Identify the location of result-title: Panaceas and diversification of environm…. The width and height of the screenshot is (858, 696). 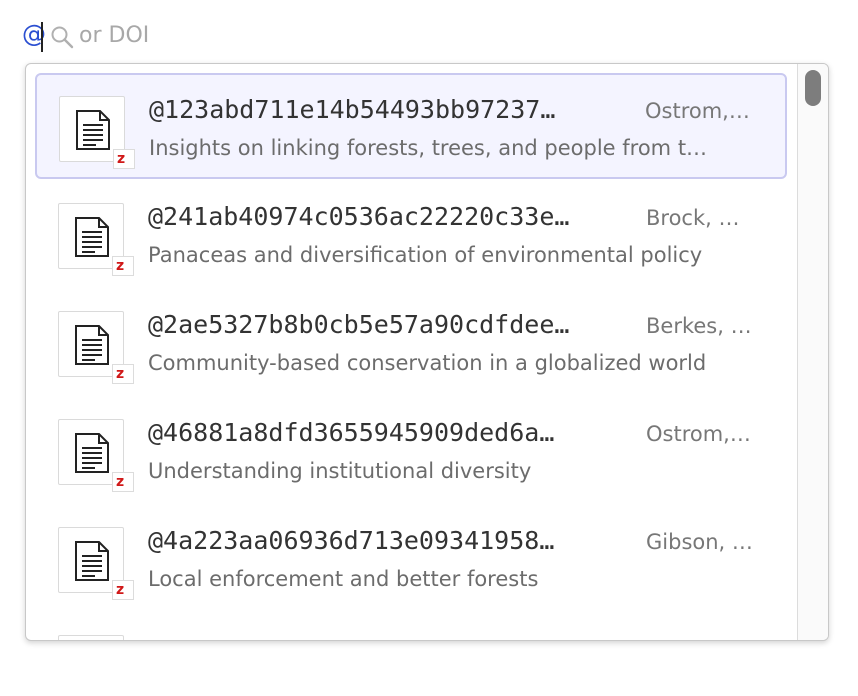
(425, 255).